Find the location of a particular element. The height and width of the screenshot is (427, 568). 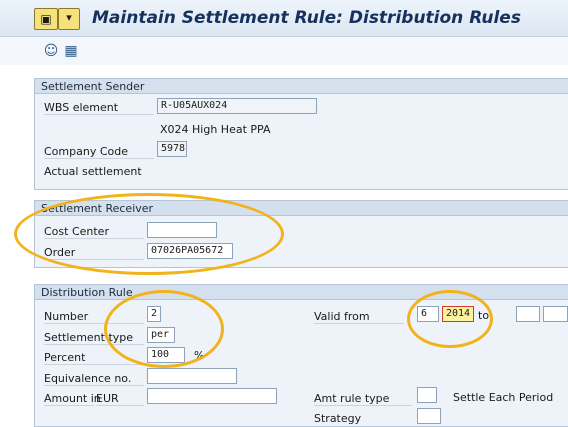

equivalence-label: Equivalence no. is located at coordinates (94, 379).